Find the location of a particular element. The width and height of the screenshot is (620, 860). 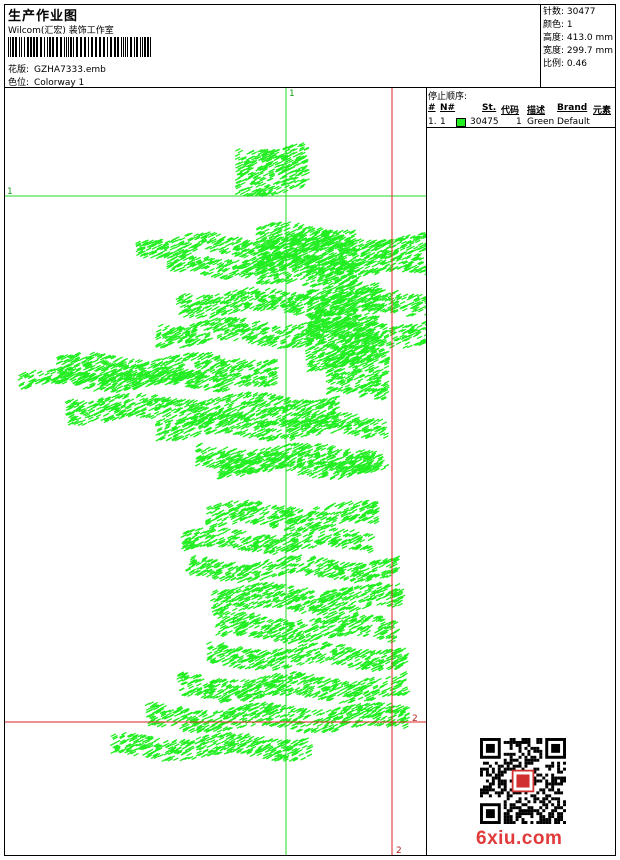

col-header-description: 描述 is located at coordinates (536, 111).